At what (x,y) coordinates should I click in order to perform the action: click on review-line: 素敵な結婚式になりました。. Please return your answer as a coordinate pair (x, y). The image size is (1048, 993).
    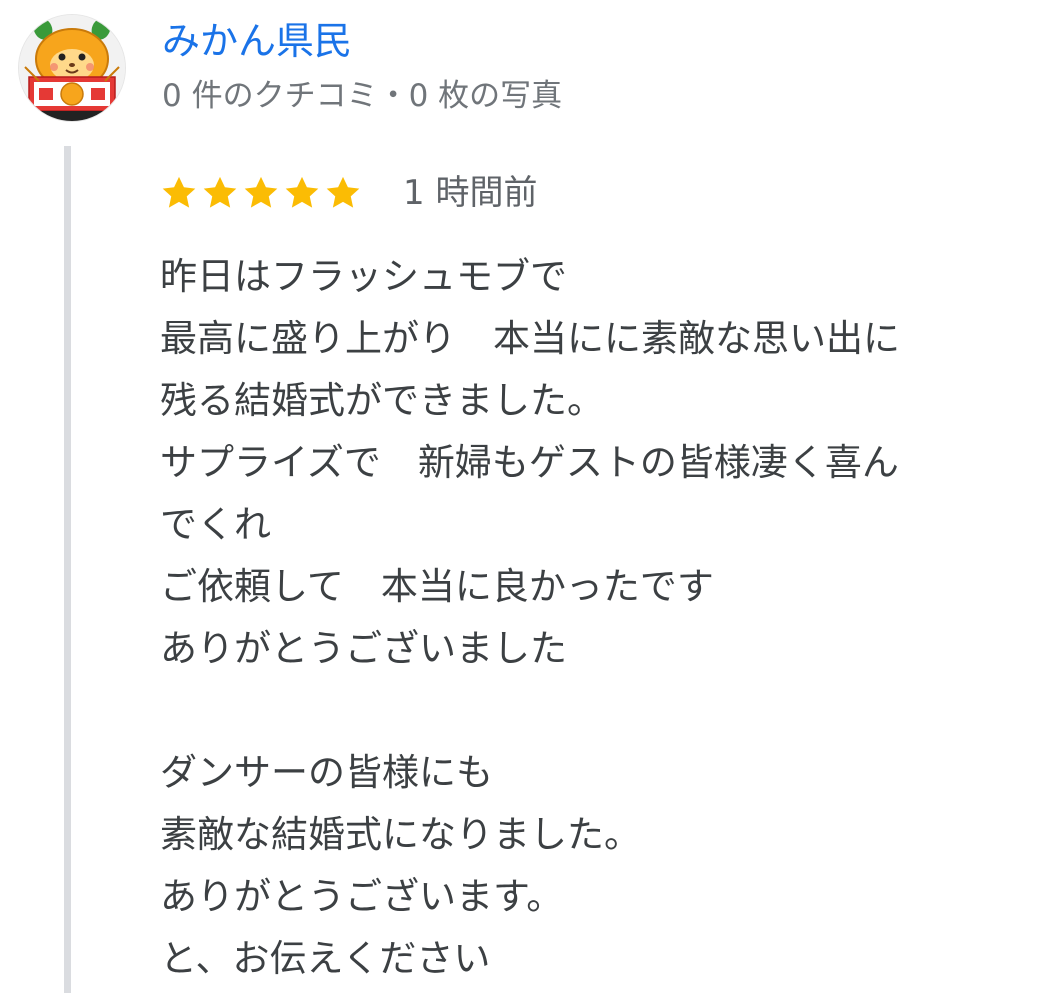
    Looking at the image, I should click on (400, 834).